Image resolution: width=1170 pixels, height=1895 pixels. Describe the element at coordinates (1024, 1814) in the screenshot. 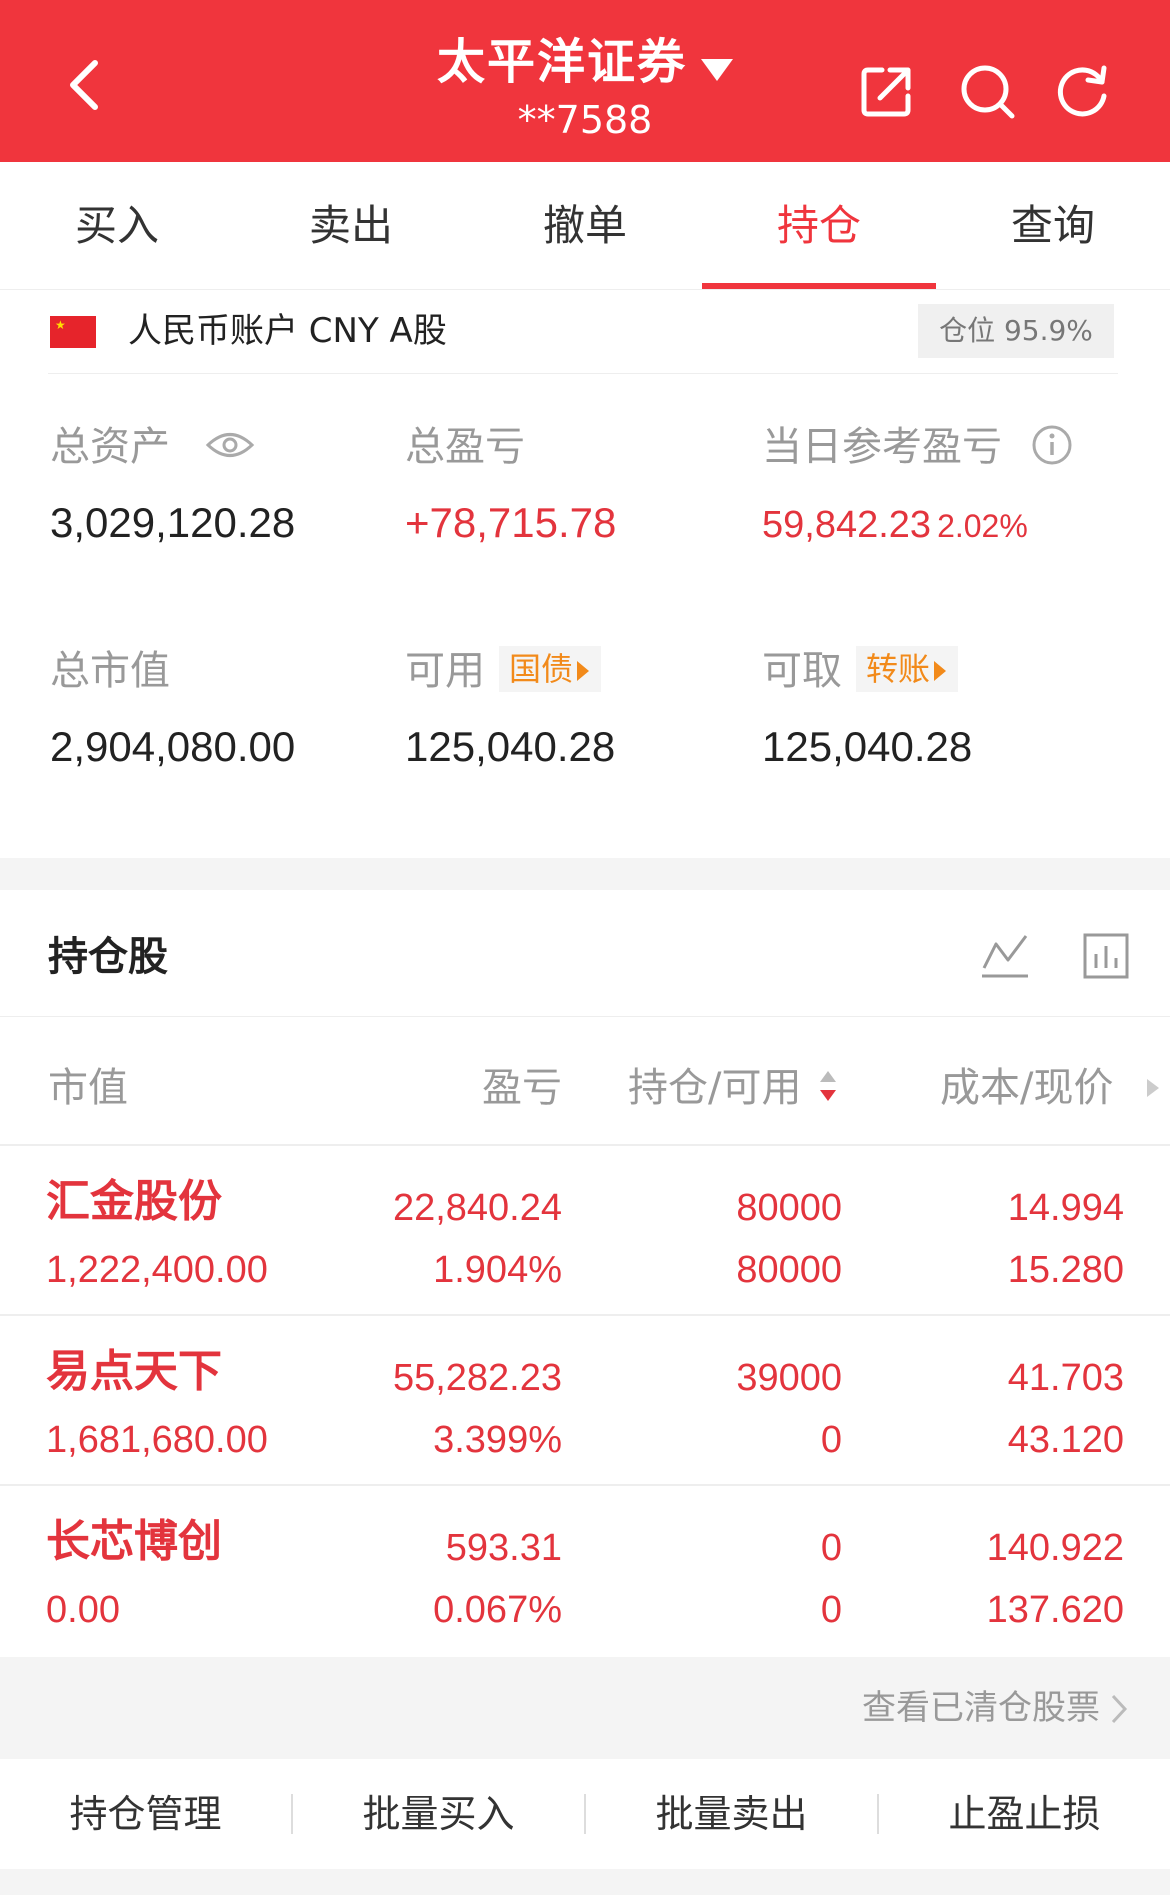

I see `stop-profit-loss-button: 止盈止损` at that location.